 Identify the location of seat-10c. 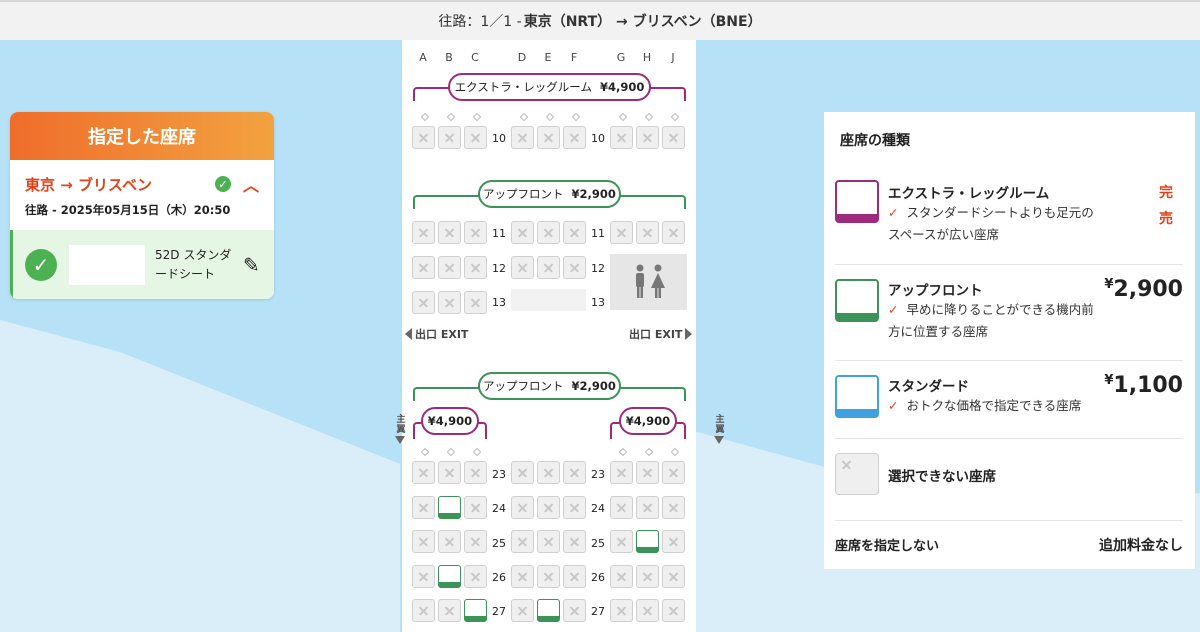
(475, 137).